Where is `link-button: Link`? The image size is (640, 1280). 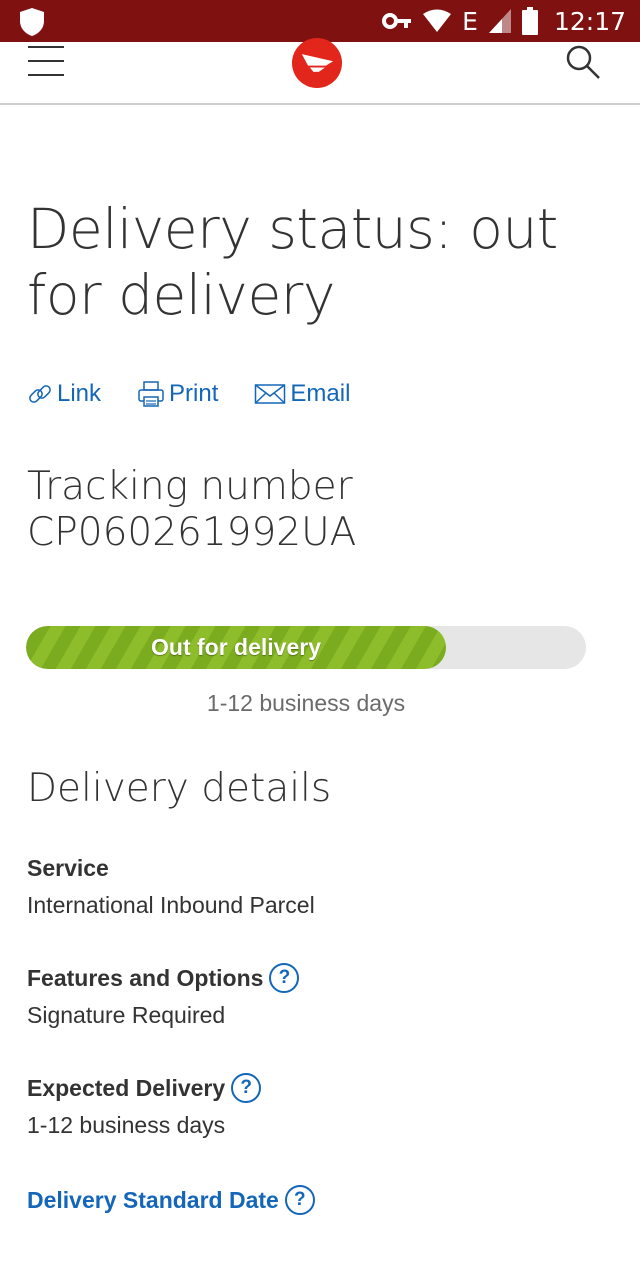 link-button: Link is located at coordinates (64, 394).